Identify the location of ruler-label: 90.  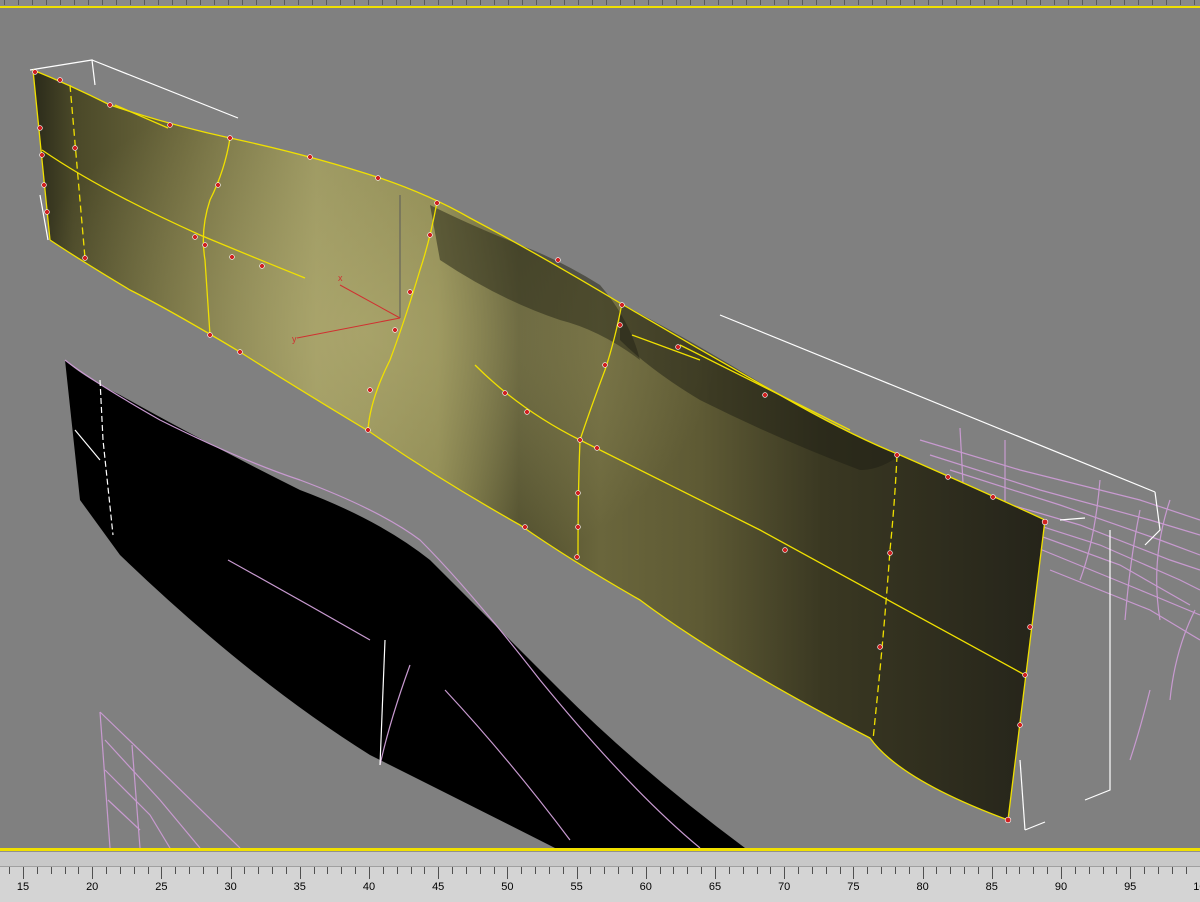
(1061, 887).